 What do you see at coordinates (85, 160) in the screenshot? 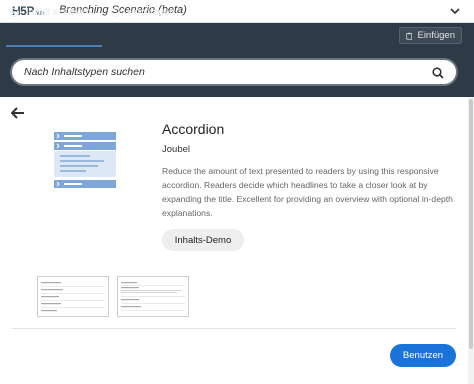
I see `accordion-thumbnail` at bounding box center [85, 160].